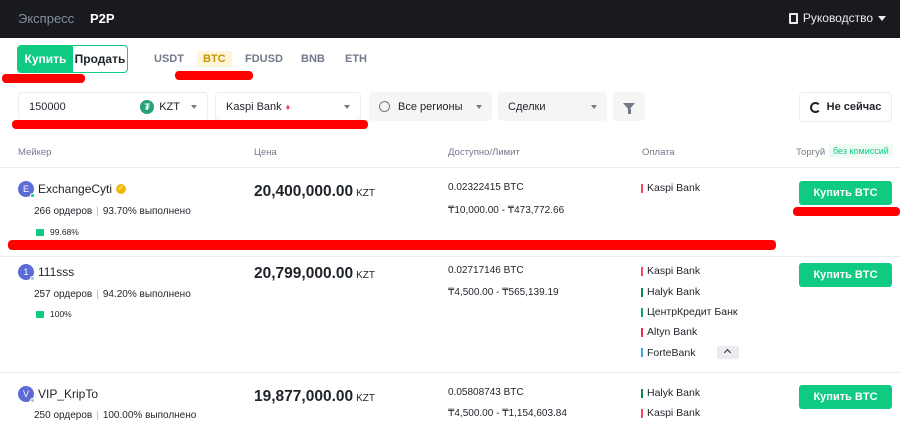  Describe the element at coordinates (63, 211) in the screenshot. I see `orders-count: 266 ордеров` at that location.